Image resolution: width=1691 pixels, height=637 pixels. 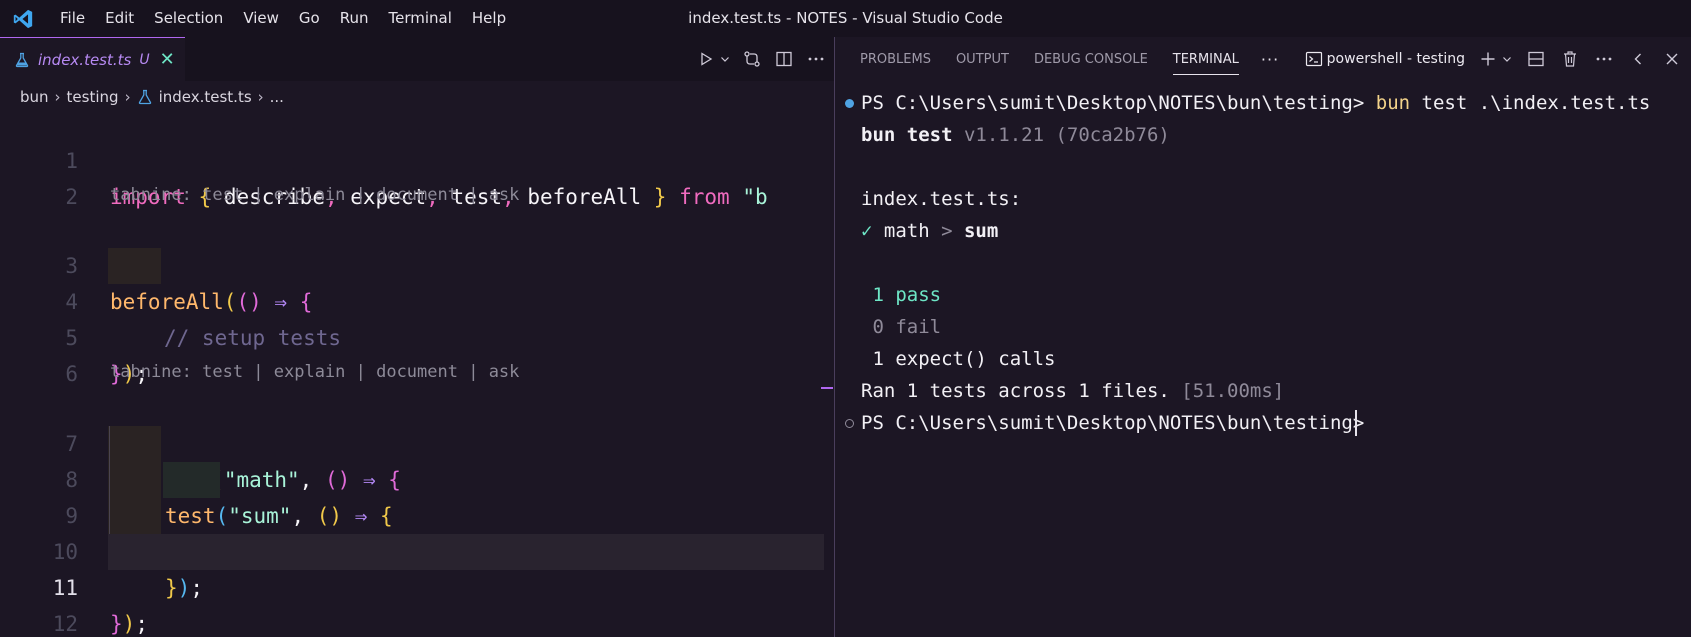 What do you see at coordinates (1395, 59) in the screenshot?
I see `terminal-name: powershell - testing` at bounding box center [1395, 59].